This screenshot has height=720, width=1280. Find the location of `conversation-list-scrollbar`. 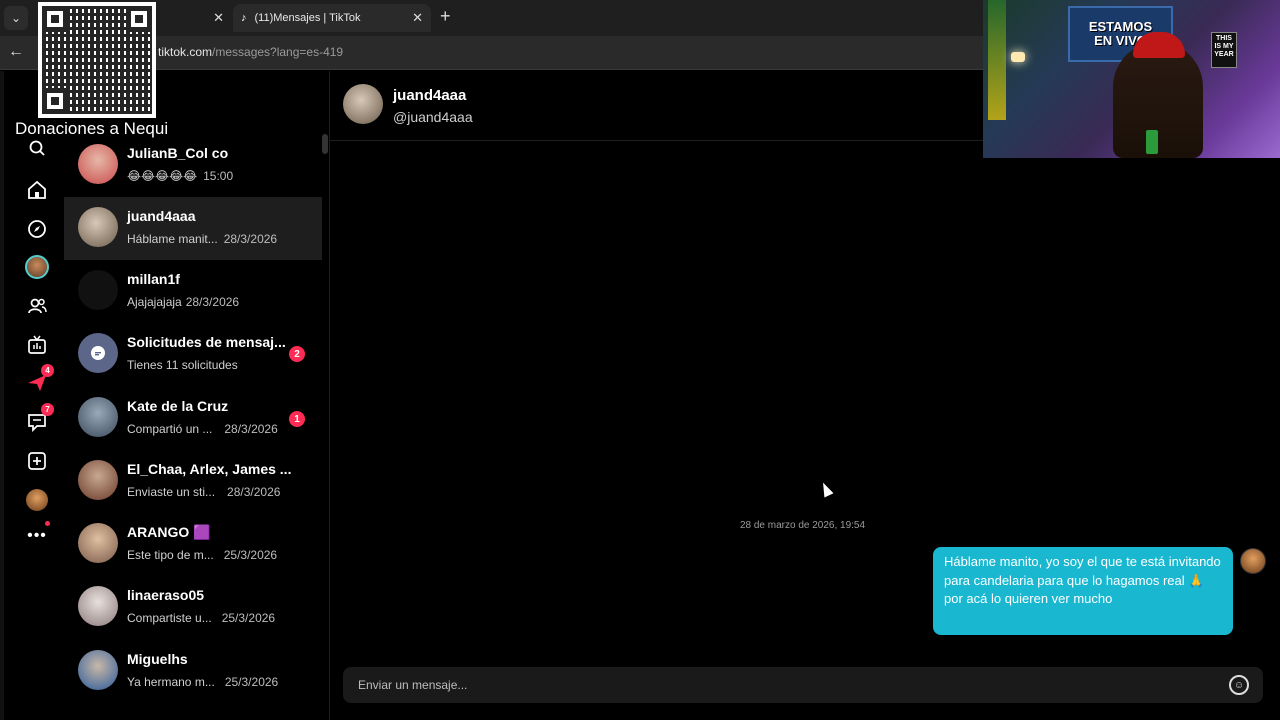

conversation-list-scrollbar is located at coordinates (325, 144).